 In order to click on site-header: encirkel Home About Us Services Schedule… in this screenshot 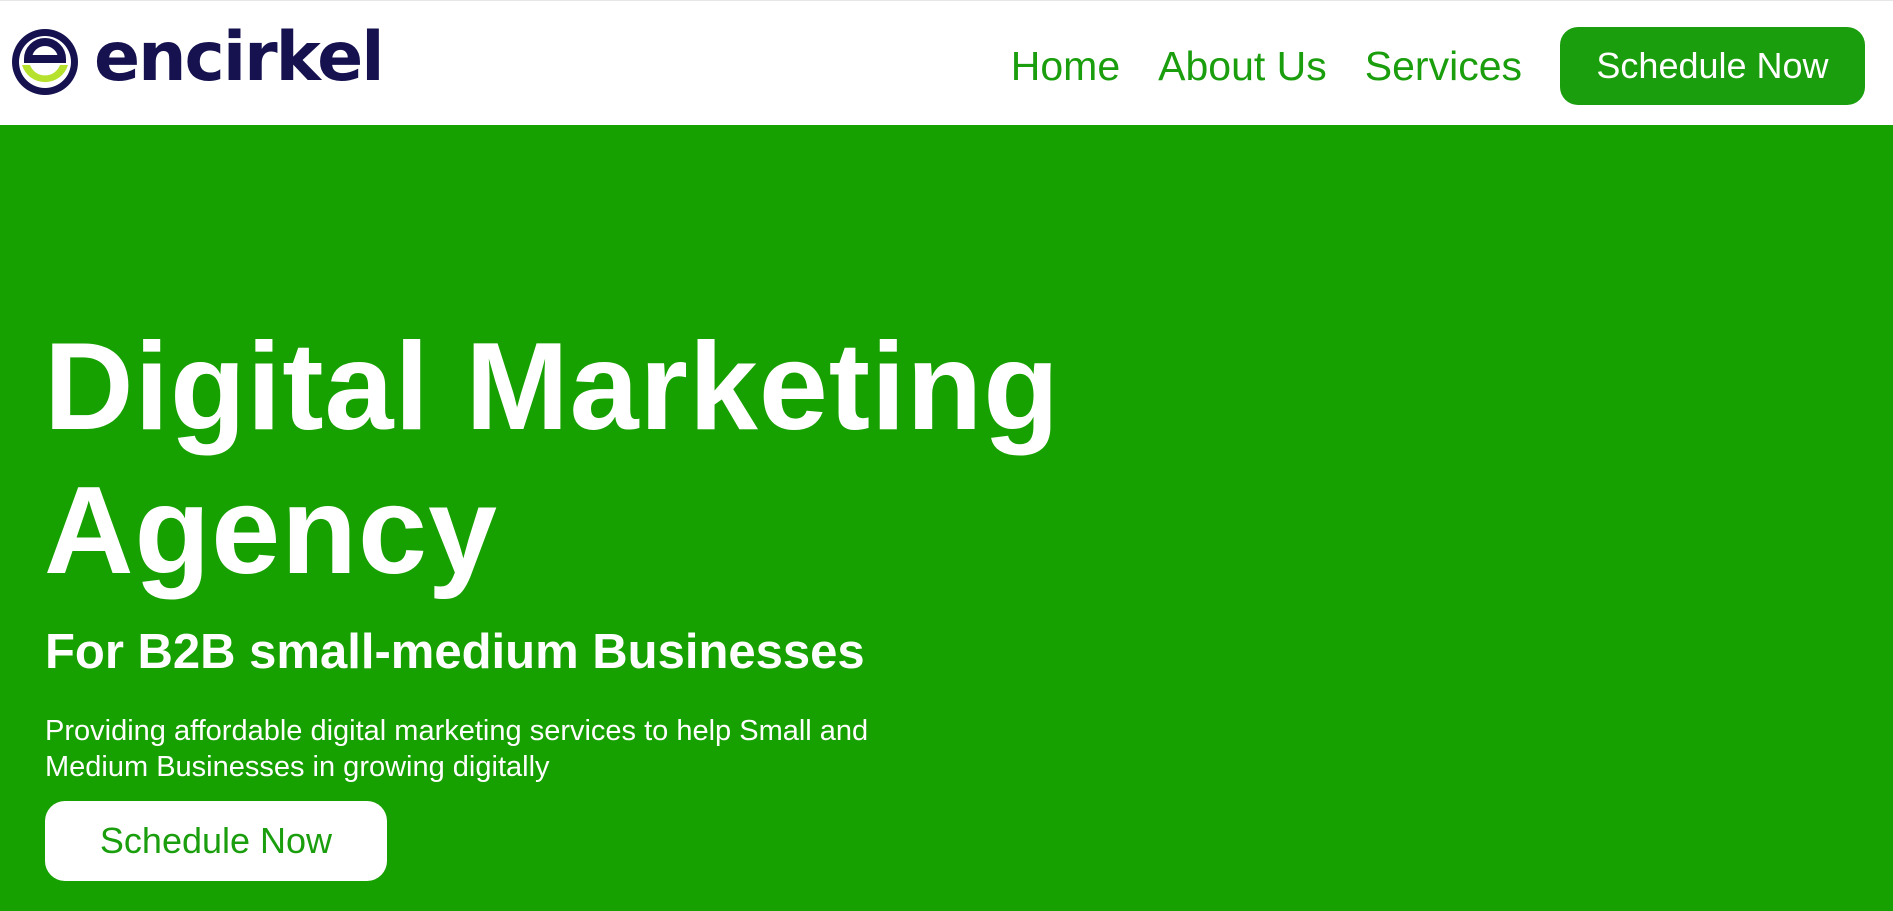, I will do `click(946, 62)`.